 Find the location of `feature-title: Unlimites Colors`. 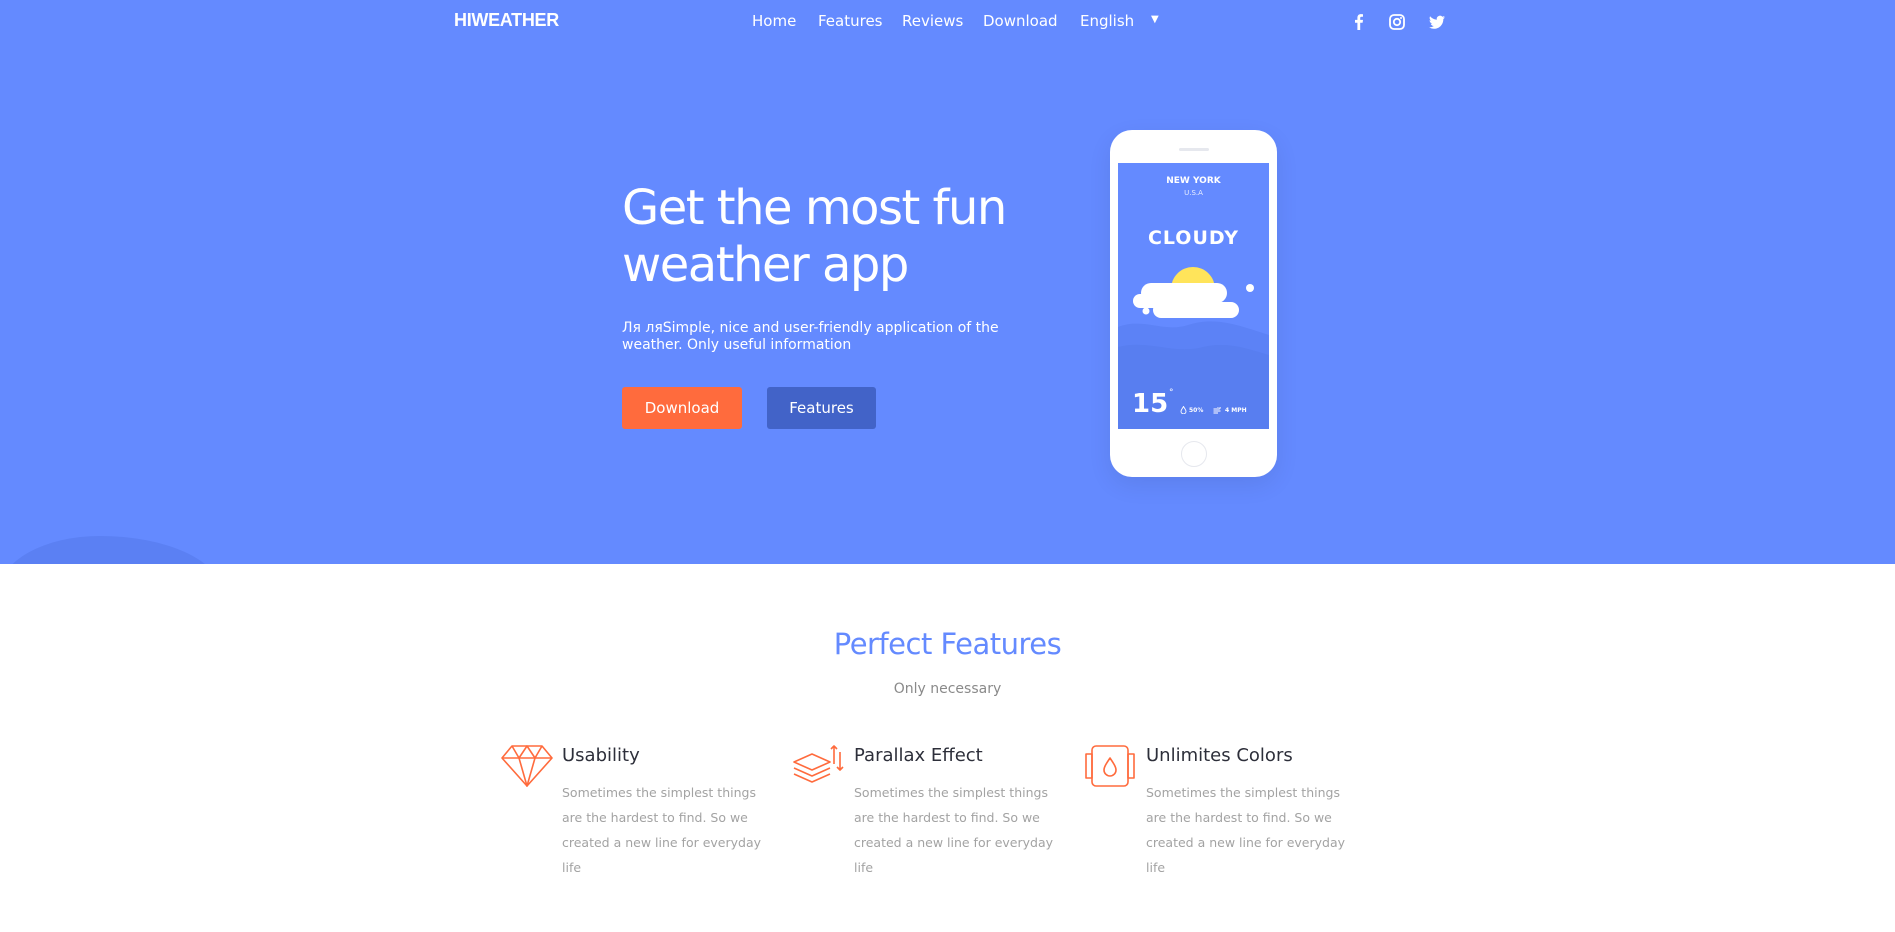

feature-title: Unlimites Colors is located at coordinates (1219, 755).